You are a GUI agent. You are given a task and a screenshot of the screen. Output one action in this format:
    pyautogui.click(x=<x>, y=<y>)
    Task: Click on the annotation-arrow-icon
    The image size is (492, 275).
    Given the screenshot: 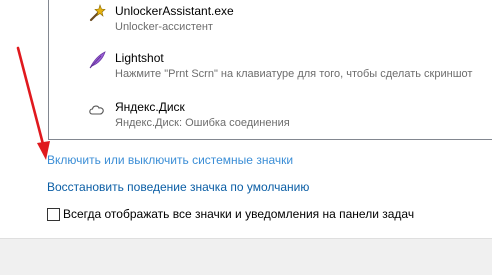 What is the action you would take?
    pyautogui.click(x=33, y=103)
    